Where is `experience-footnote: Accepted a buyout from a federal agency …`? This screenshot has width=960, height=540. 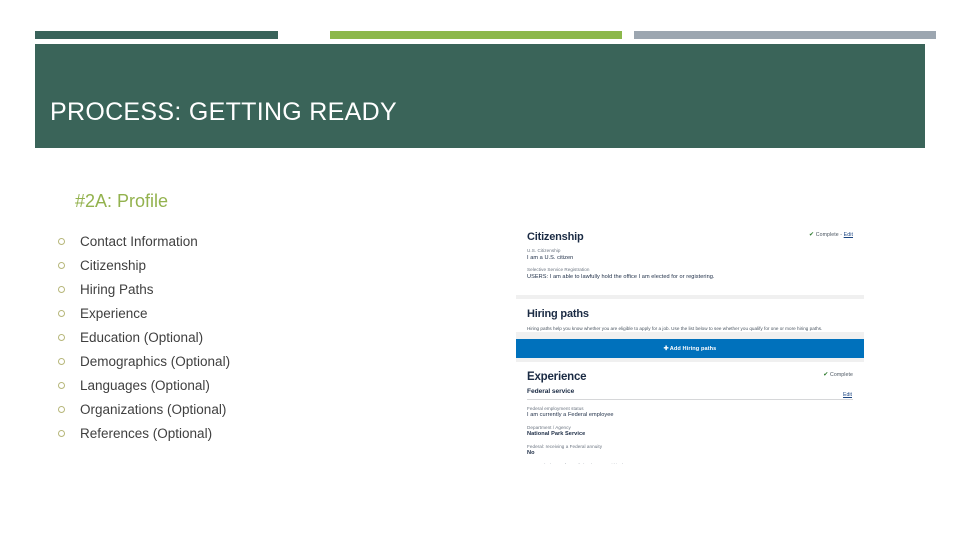
experience-footnote: Accepted a buyout from a federal agency … is located at coordinates (690, 464).